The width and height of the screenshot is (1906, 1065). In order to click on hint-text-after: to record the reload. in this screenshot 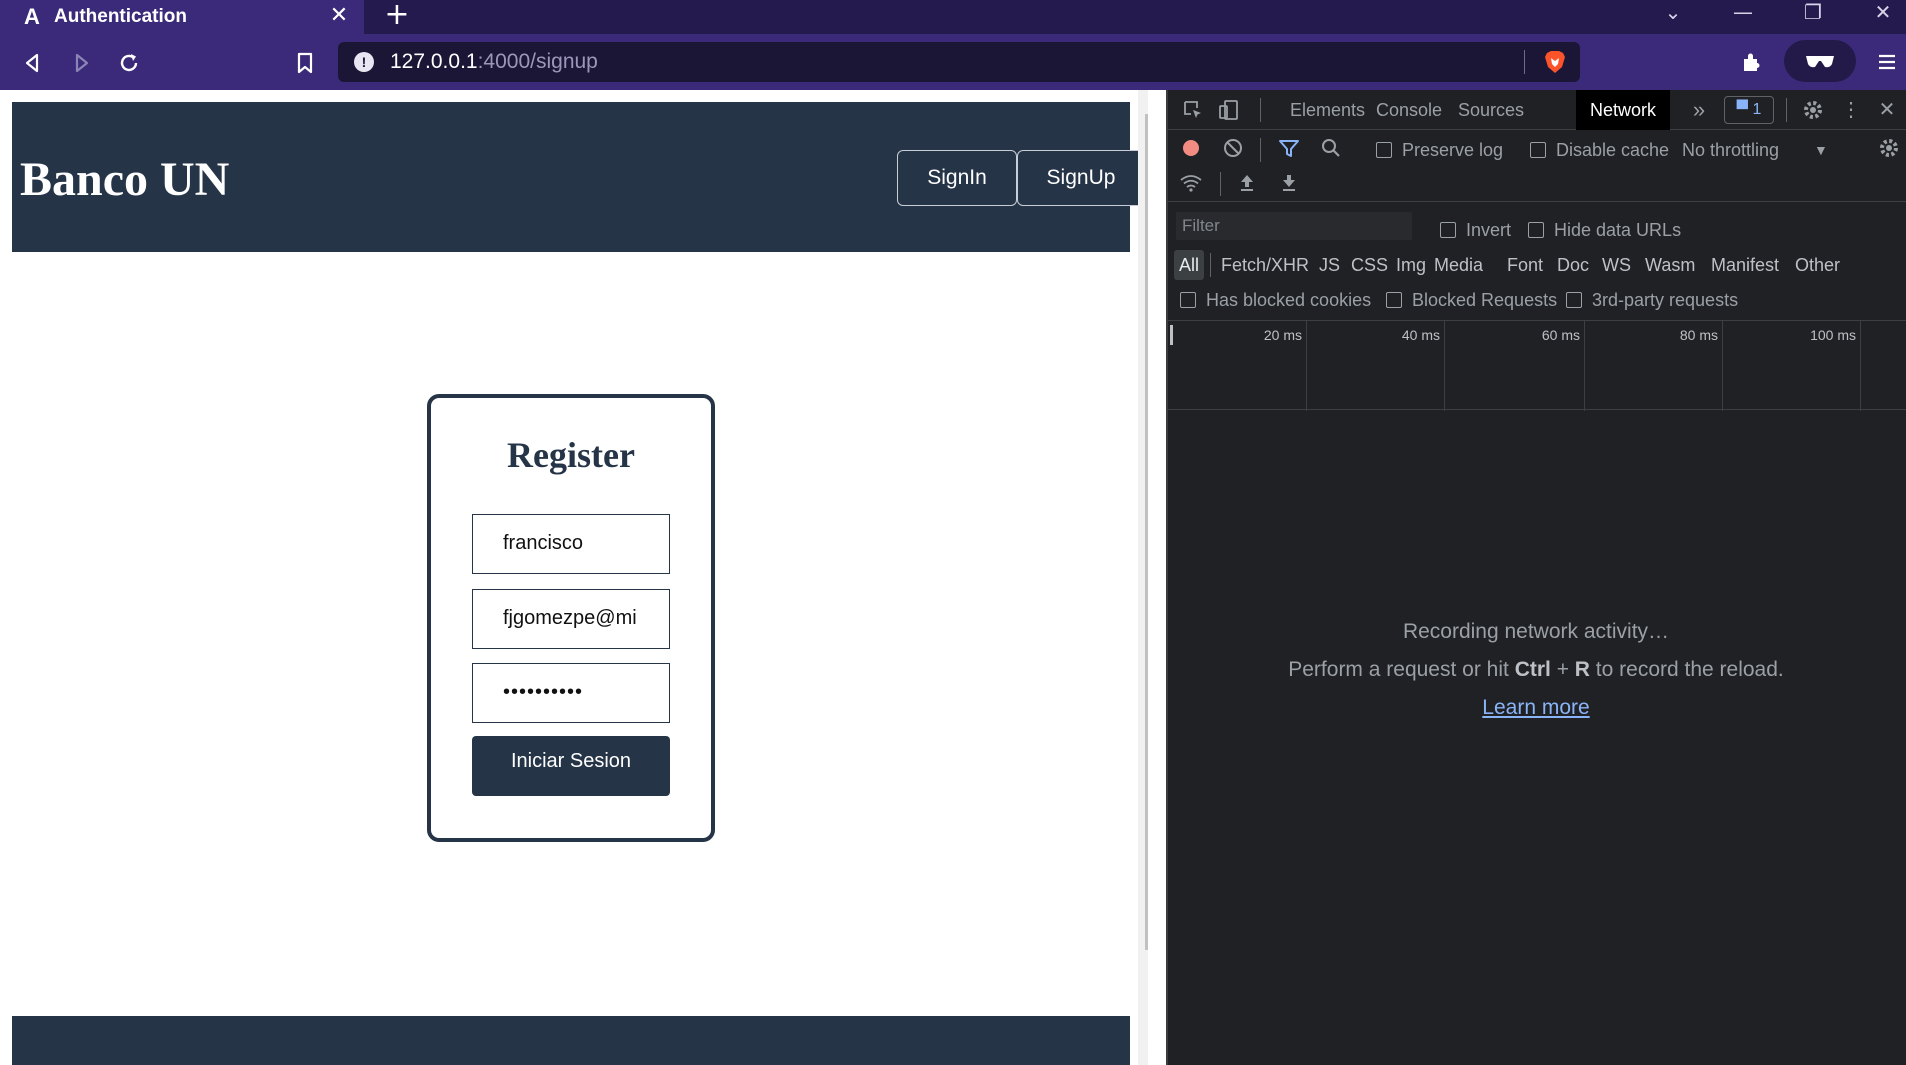, I will do `click(1686, 669)`.